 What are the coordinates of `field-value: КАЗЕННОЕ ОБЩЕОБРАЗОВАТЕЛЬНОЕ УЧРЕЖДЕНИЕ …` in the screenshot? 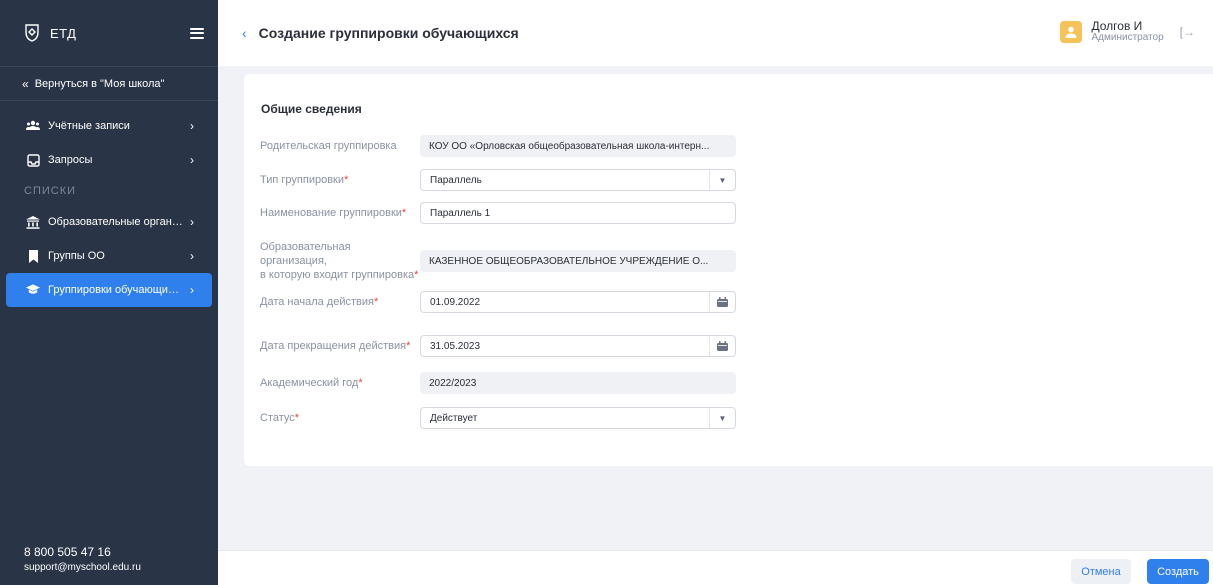 It's located at (569, 261).